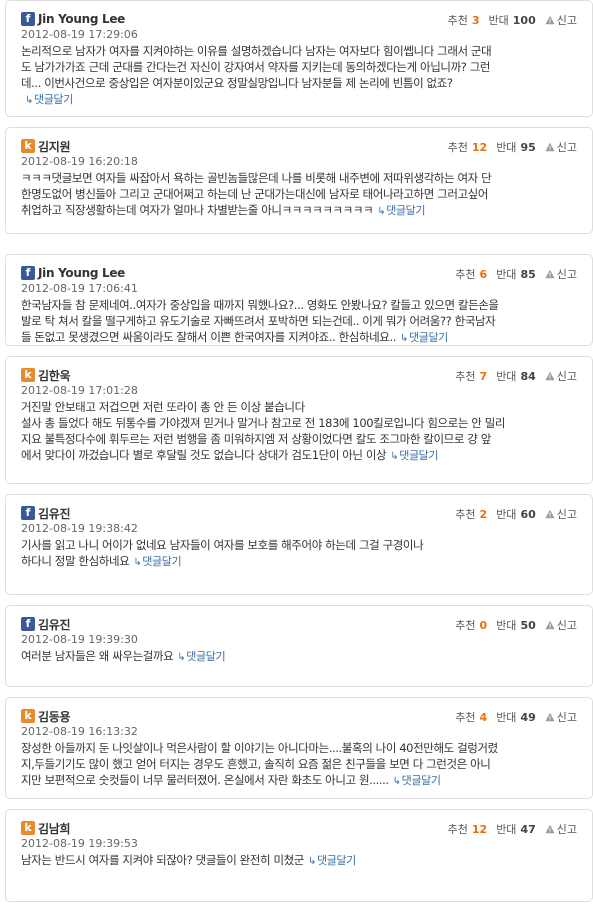 Image resolution: width=593 pixels, height=909 pixels. I want to click on comment-author: 김지원, so click(54, 146).